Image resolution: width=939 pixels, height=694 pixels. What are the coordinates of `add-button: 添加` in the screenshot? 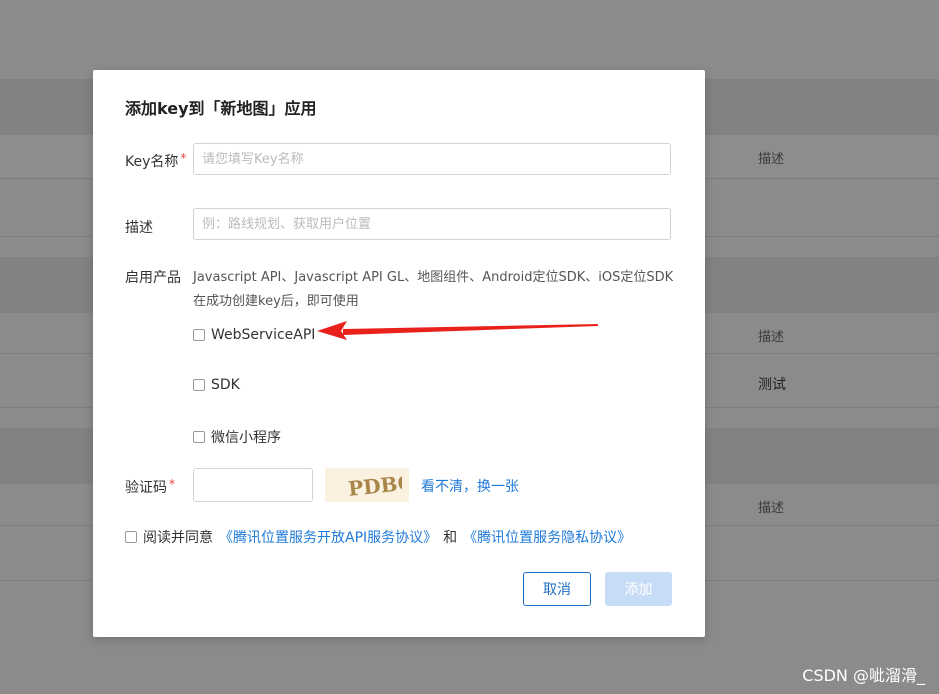 It's located at (638, 589).